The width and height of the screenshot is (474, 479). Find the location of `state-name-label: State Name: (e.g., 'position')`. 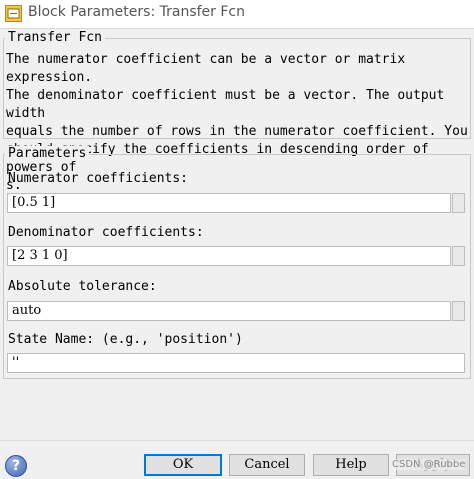

state-name-label: State Name: (e.g., 'position') is located at coordinates (125, 339).